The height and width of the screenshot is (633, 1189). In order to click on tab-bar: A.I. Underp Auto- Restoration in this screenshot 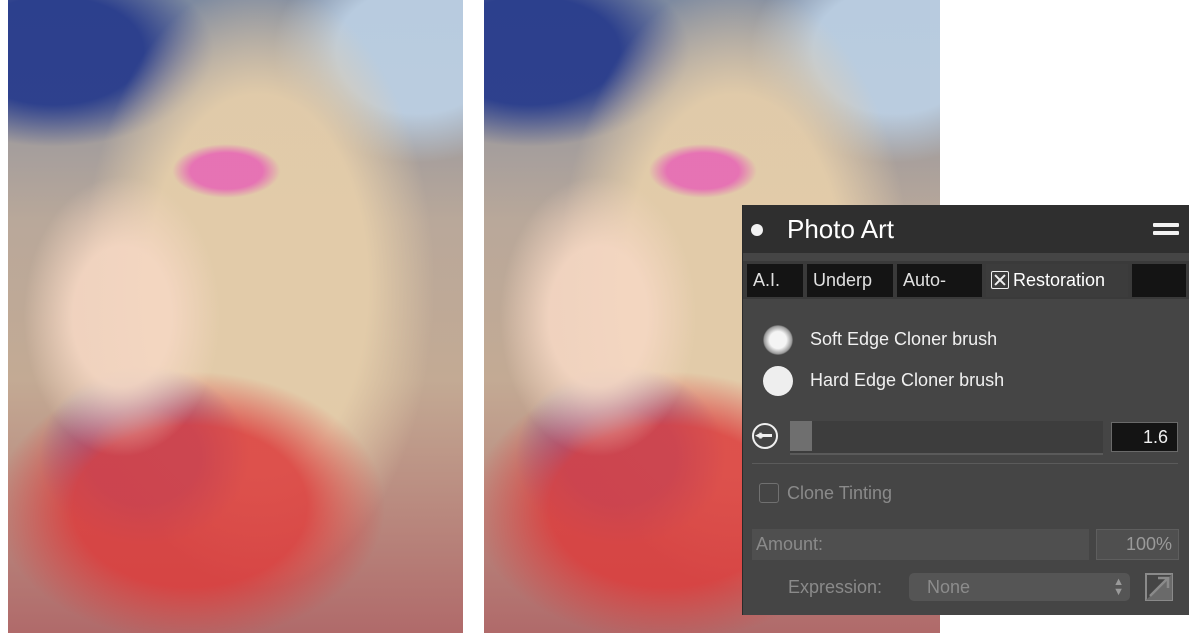, I will do `click(966, 280)`.